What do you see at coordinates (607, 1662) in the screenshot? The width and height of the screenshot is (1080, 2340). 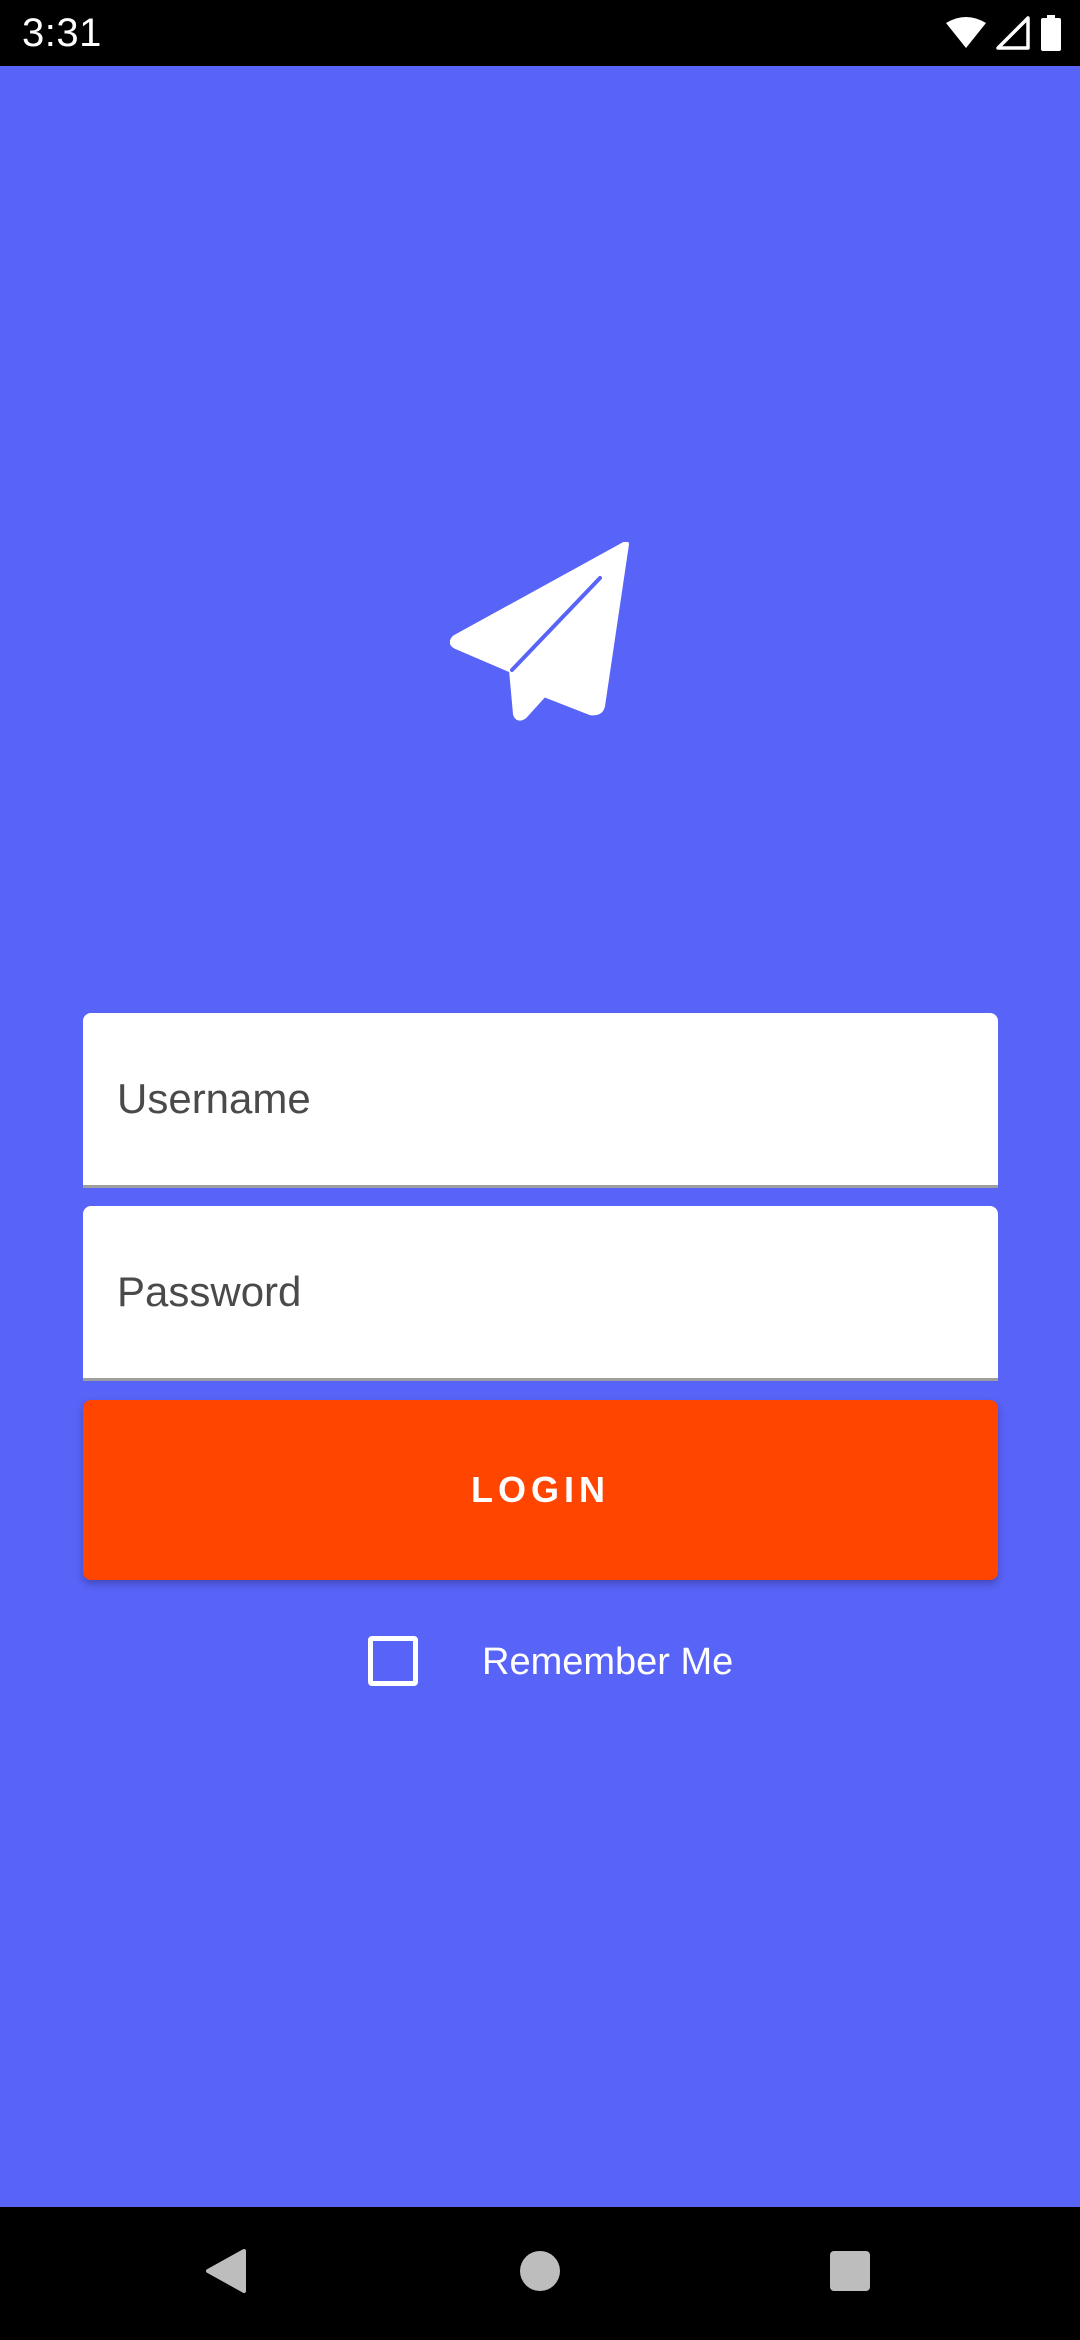 I see `remember-me-label: Remember Me` at bounding box center [607, 1662].